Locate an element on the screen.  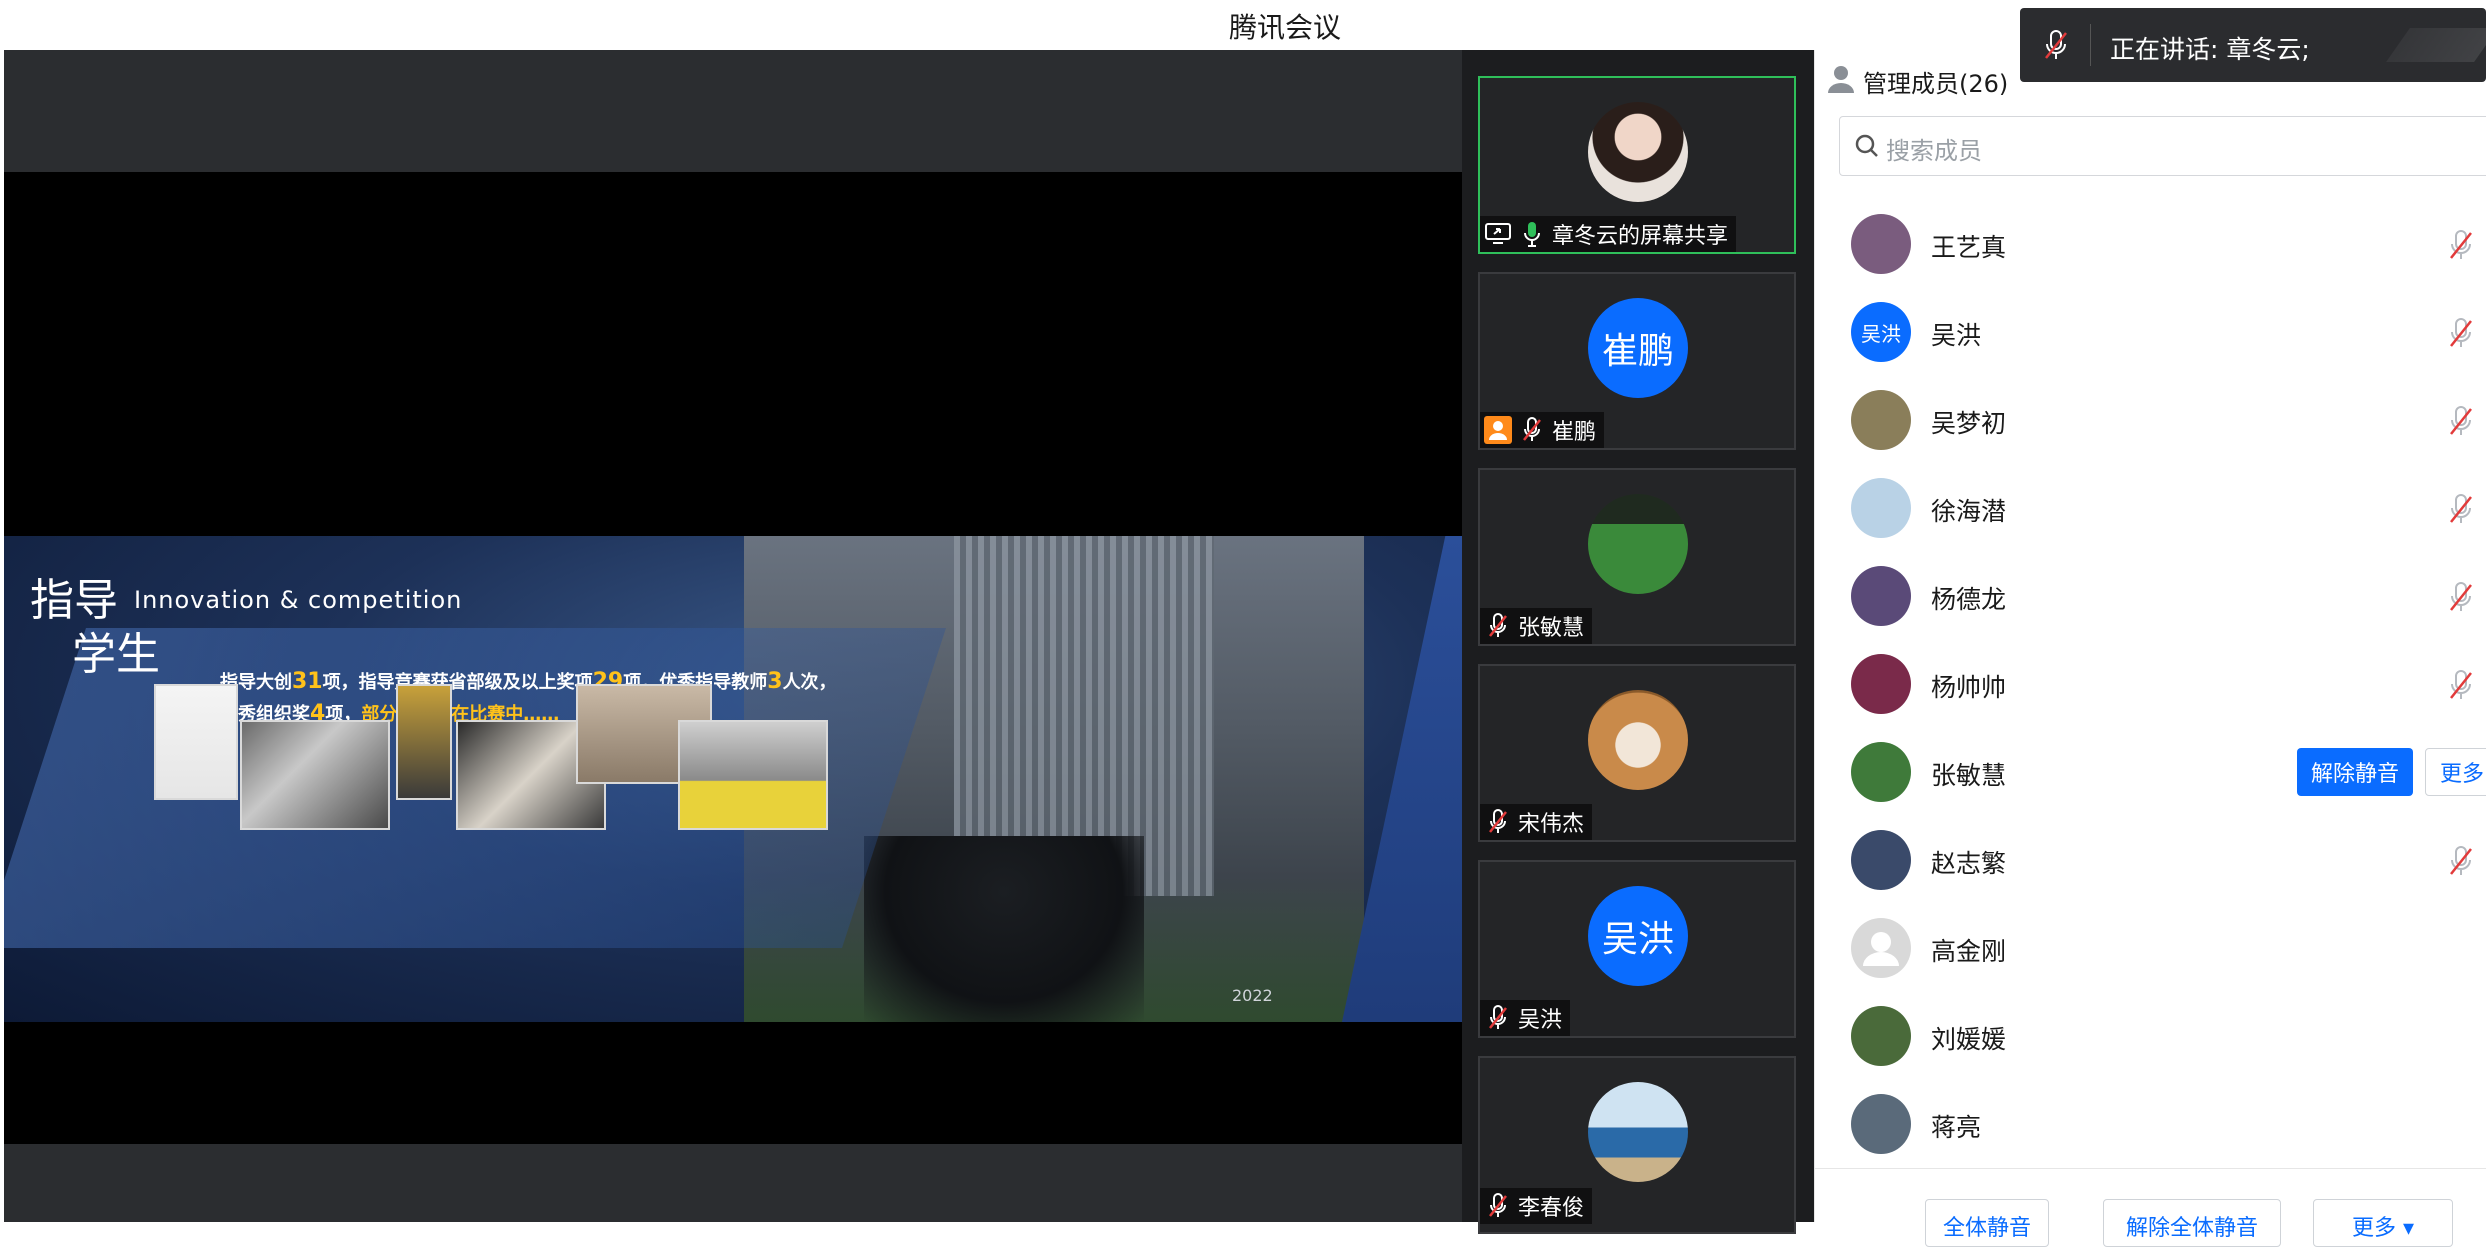
more-actions-button: 更多 ▾ is located at coordinates (2383, 1223).